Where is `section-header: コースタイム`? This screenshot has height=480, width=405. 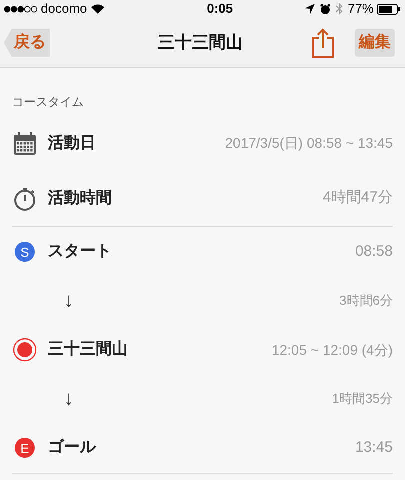
section-header: コースタイム is located at coordinates (48, 102).